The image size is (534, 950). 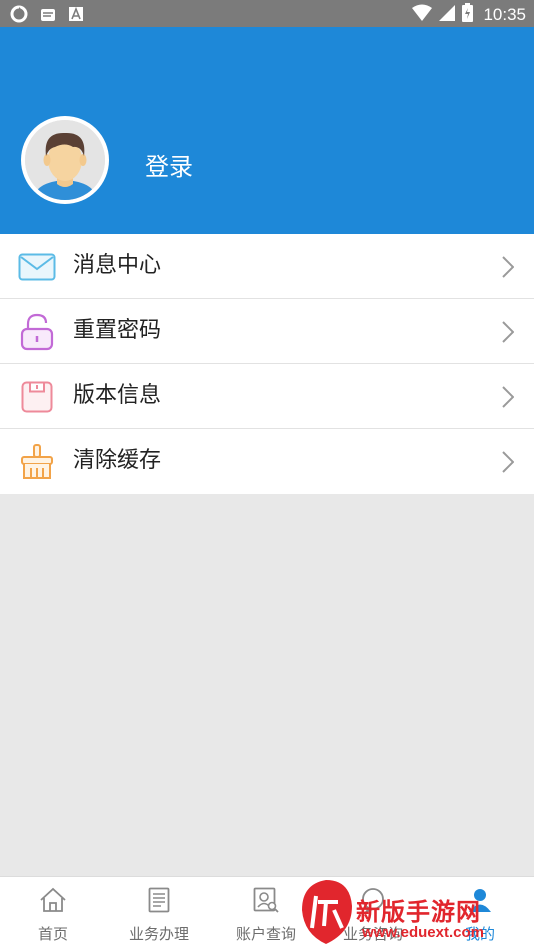 I want to click on menu-item-label: 版本信息, so click(x=117, y=395).